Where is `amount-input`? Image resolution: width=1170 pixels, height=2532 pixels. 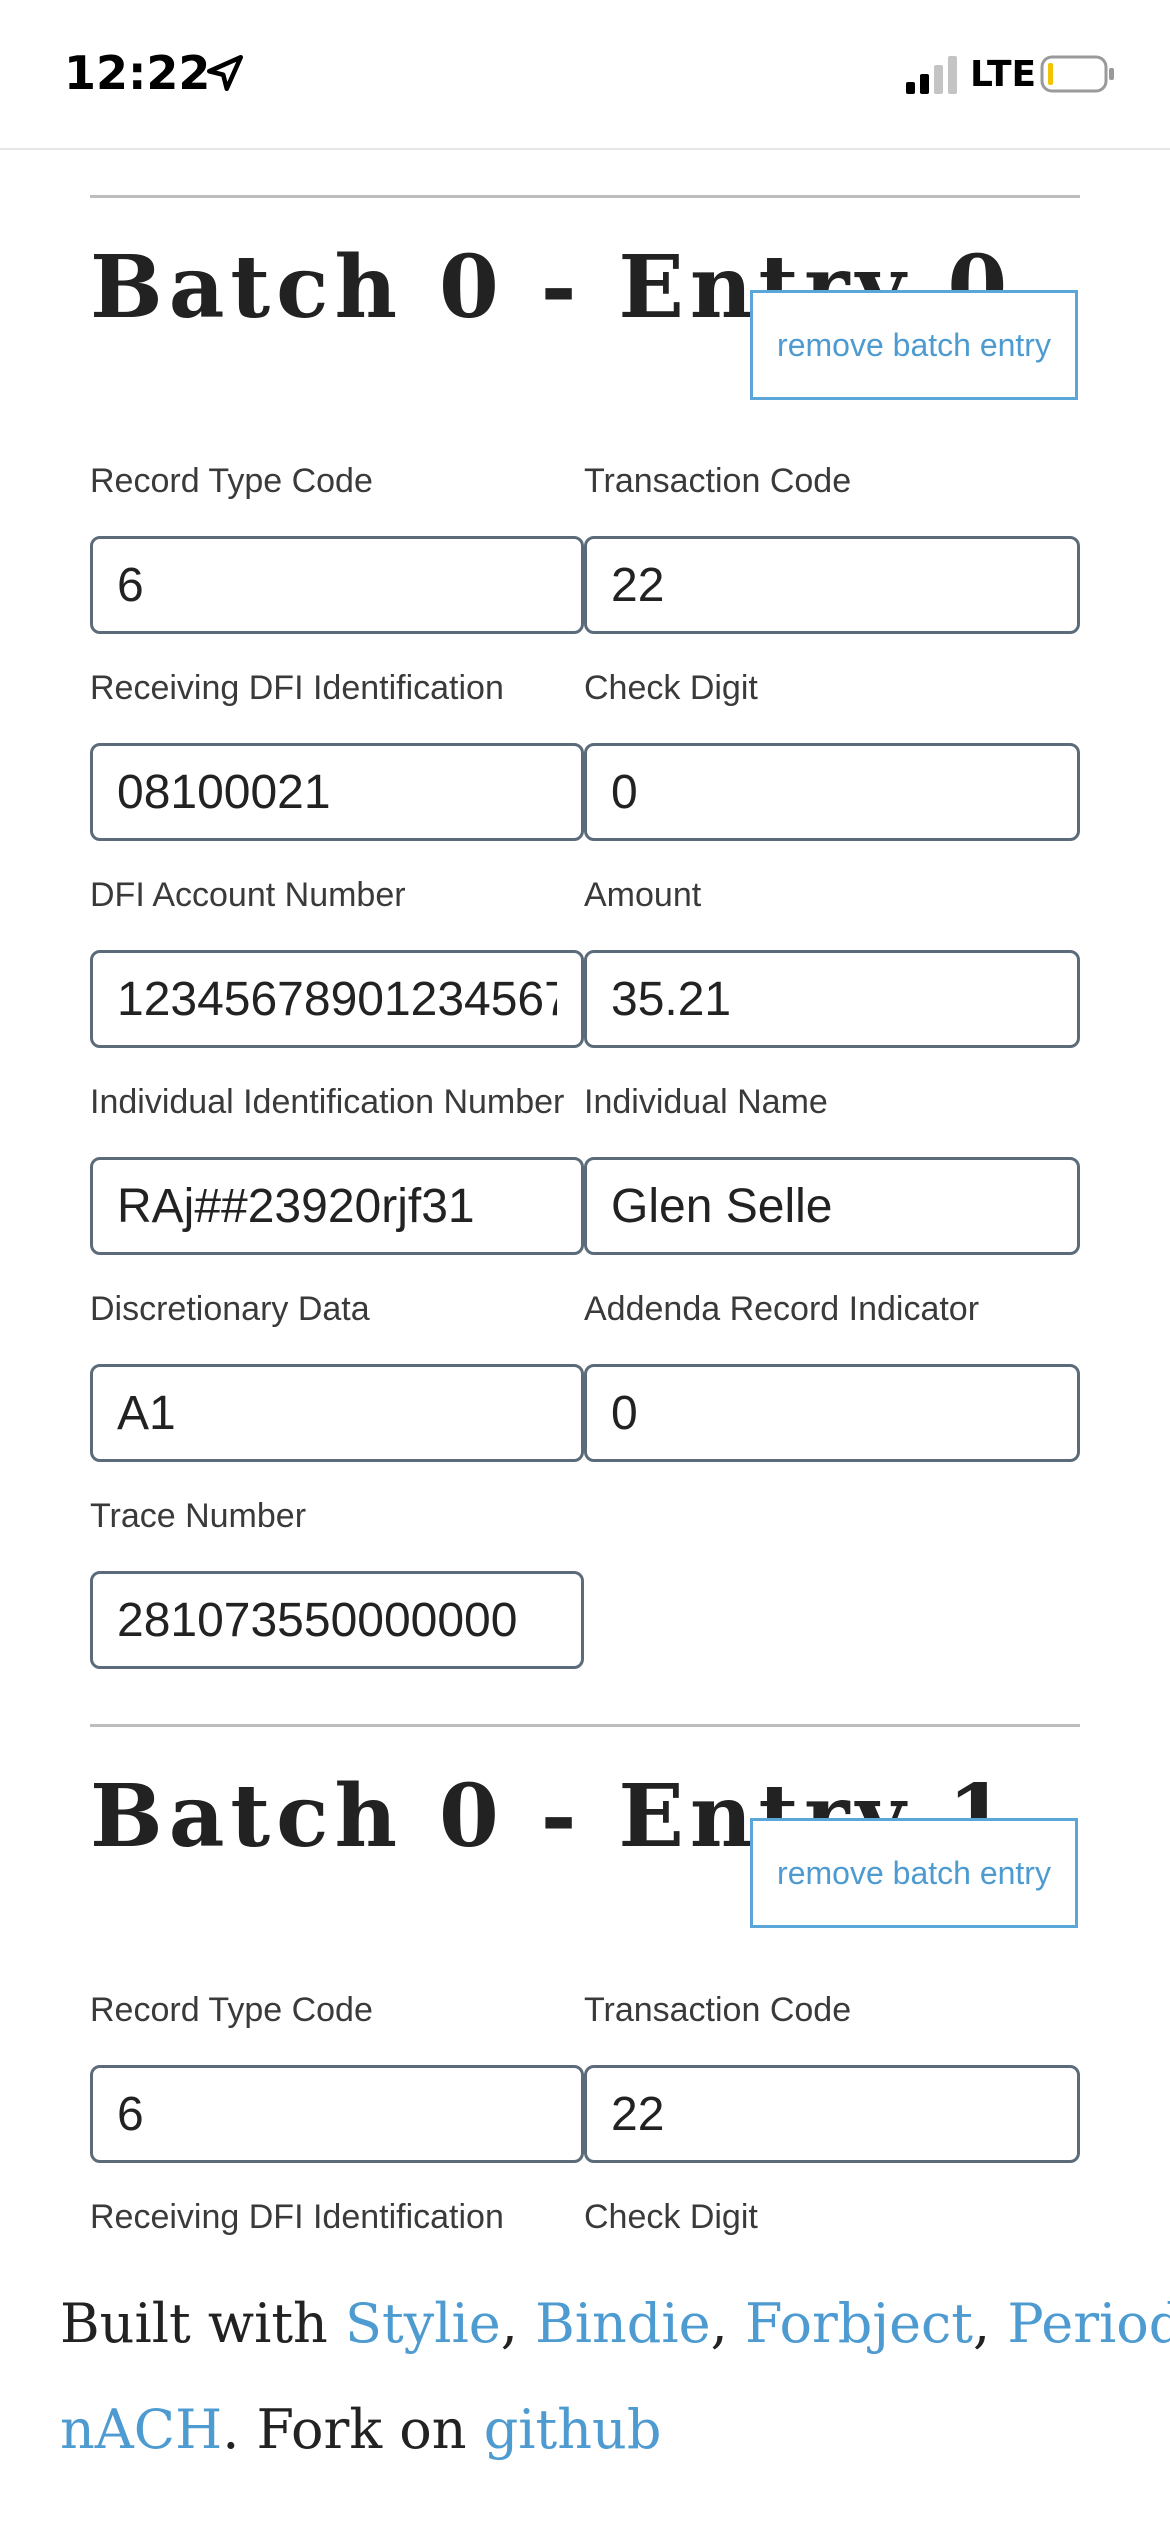
amount-input is located at coordinates (832, 999).